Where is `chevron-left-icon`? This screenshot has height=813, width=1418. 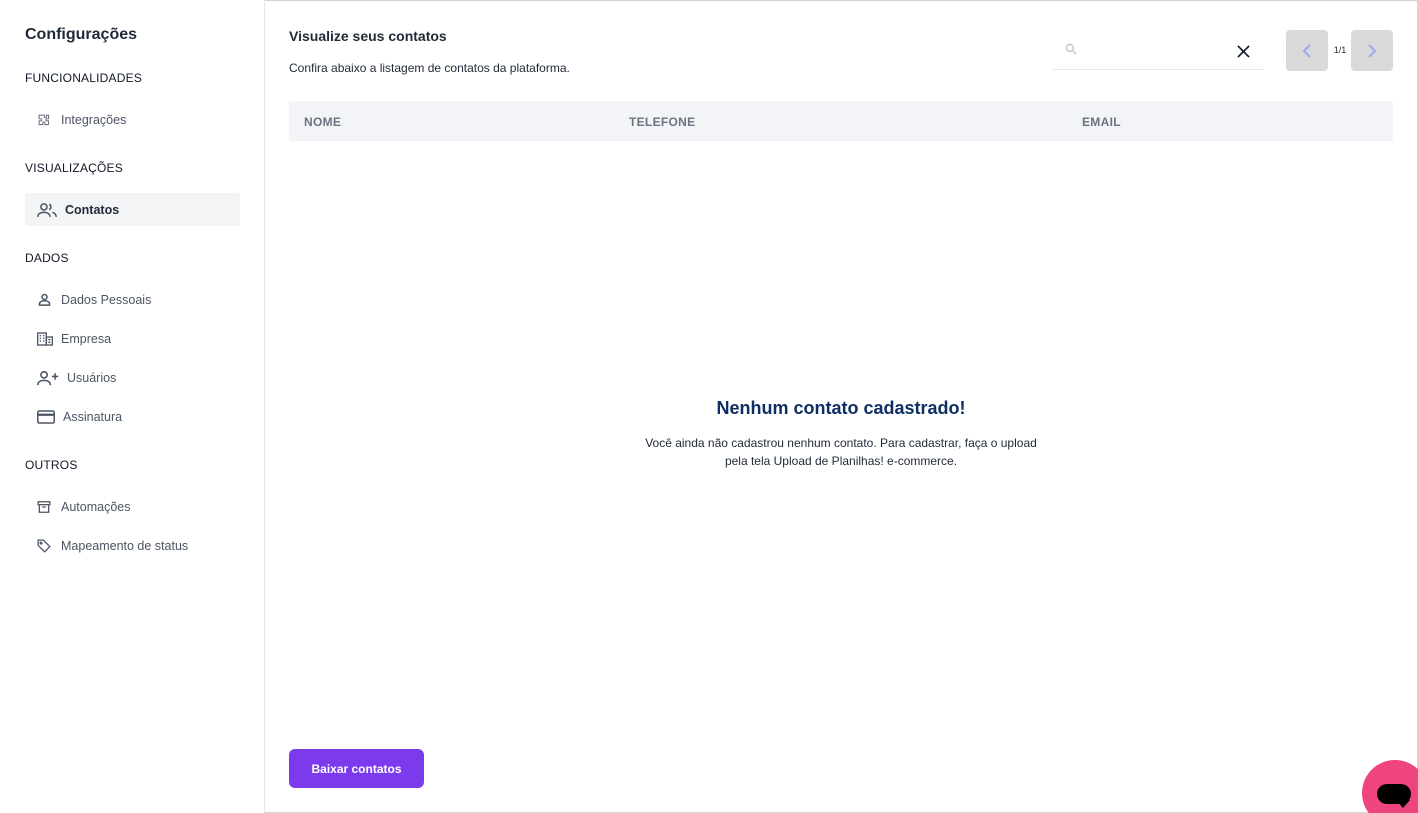 chevron-left-icon is located at coordinates (1306, 50).